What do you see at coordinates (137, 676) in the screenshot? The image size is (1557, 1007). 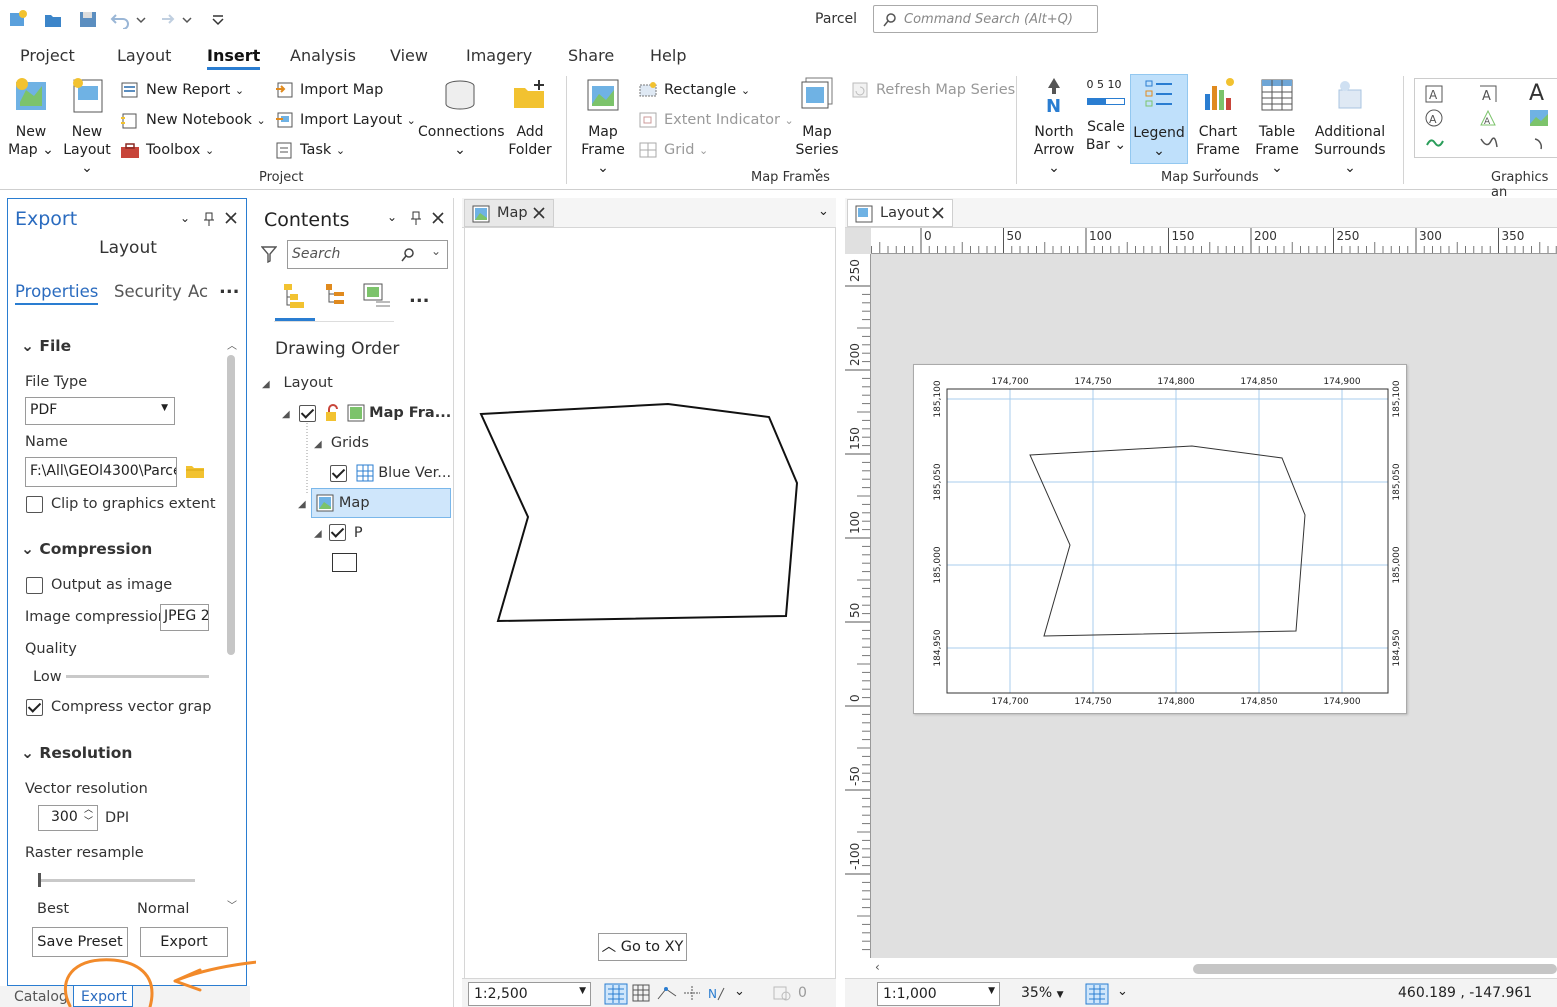 I see `quality-slider` at bounding box center [137, 676].